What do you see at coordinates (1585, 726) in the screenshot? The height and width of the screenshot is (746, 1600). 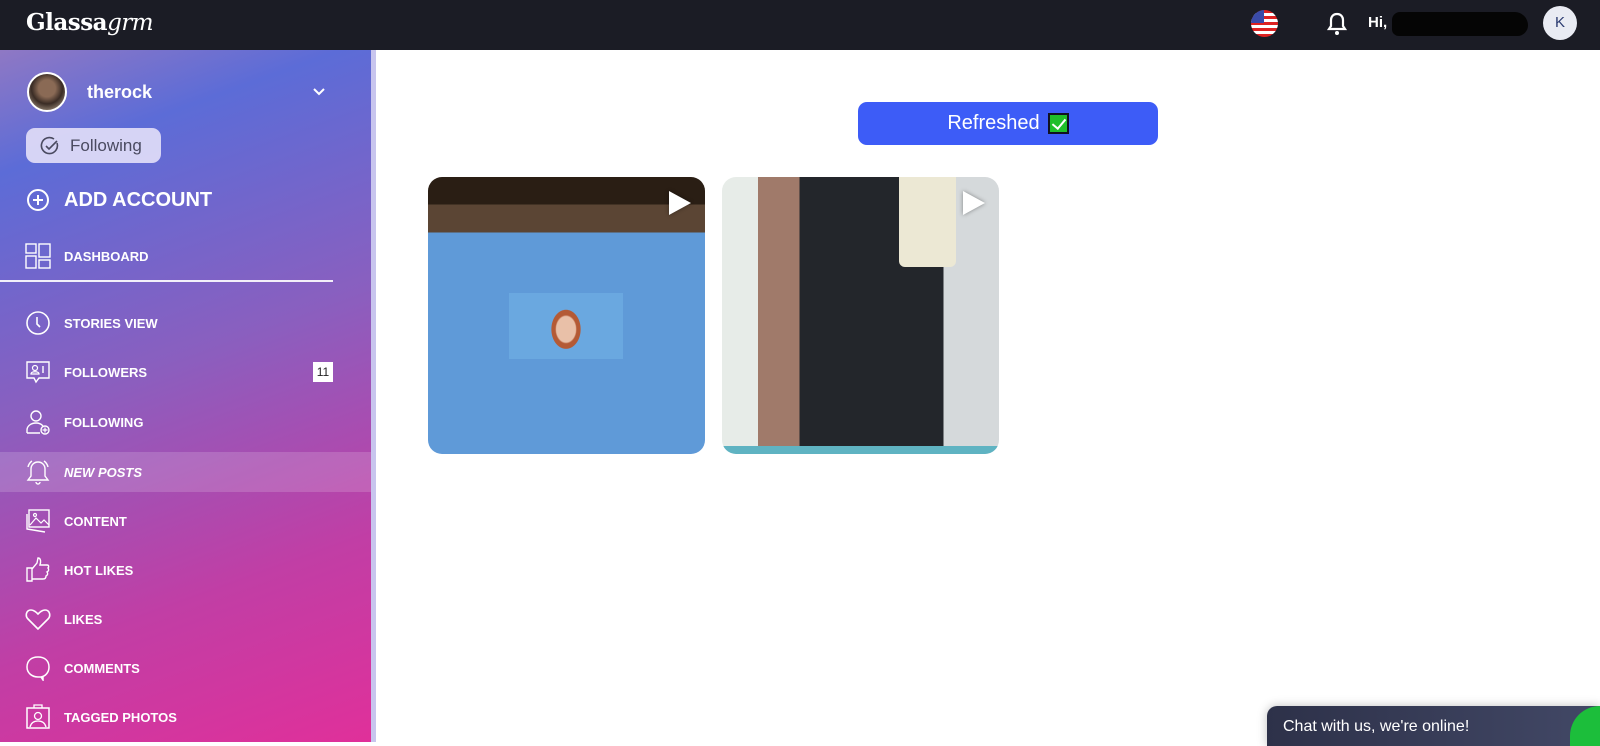 I see `online-indicator-icon` at bounding box center [1585, 726].